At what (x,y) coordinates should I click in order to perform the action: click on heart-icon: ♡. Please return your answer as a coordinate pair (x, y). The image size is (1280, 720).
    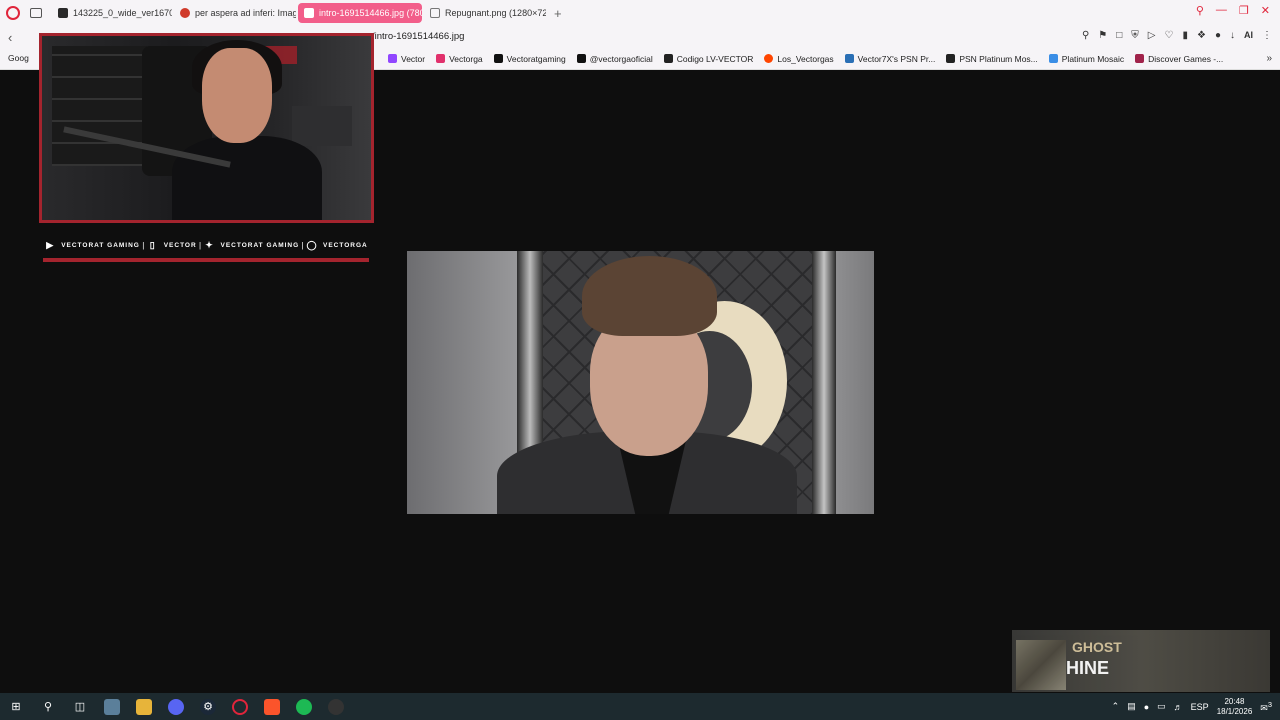
    Looking at the image, I should click on (1169, 35).